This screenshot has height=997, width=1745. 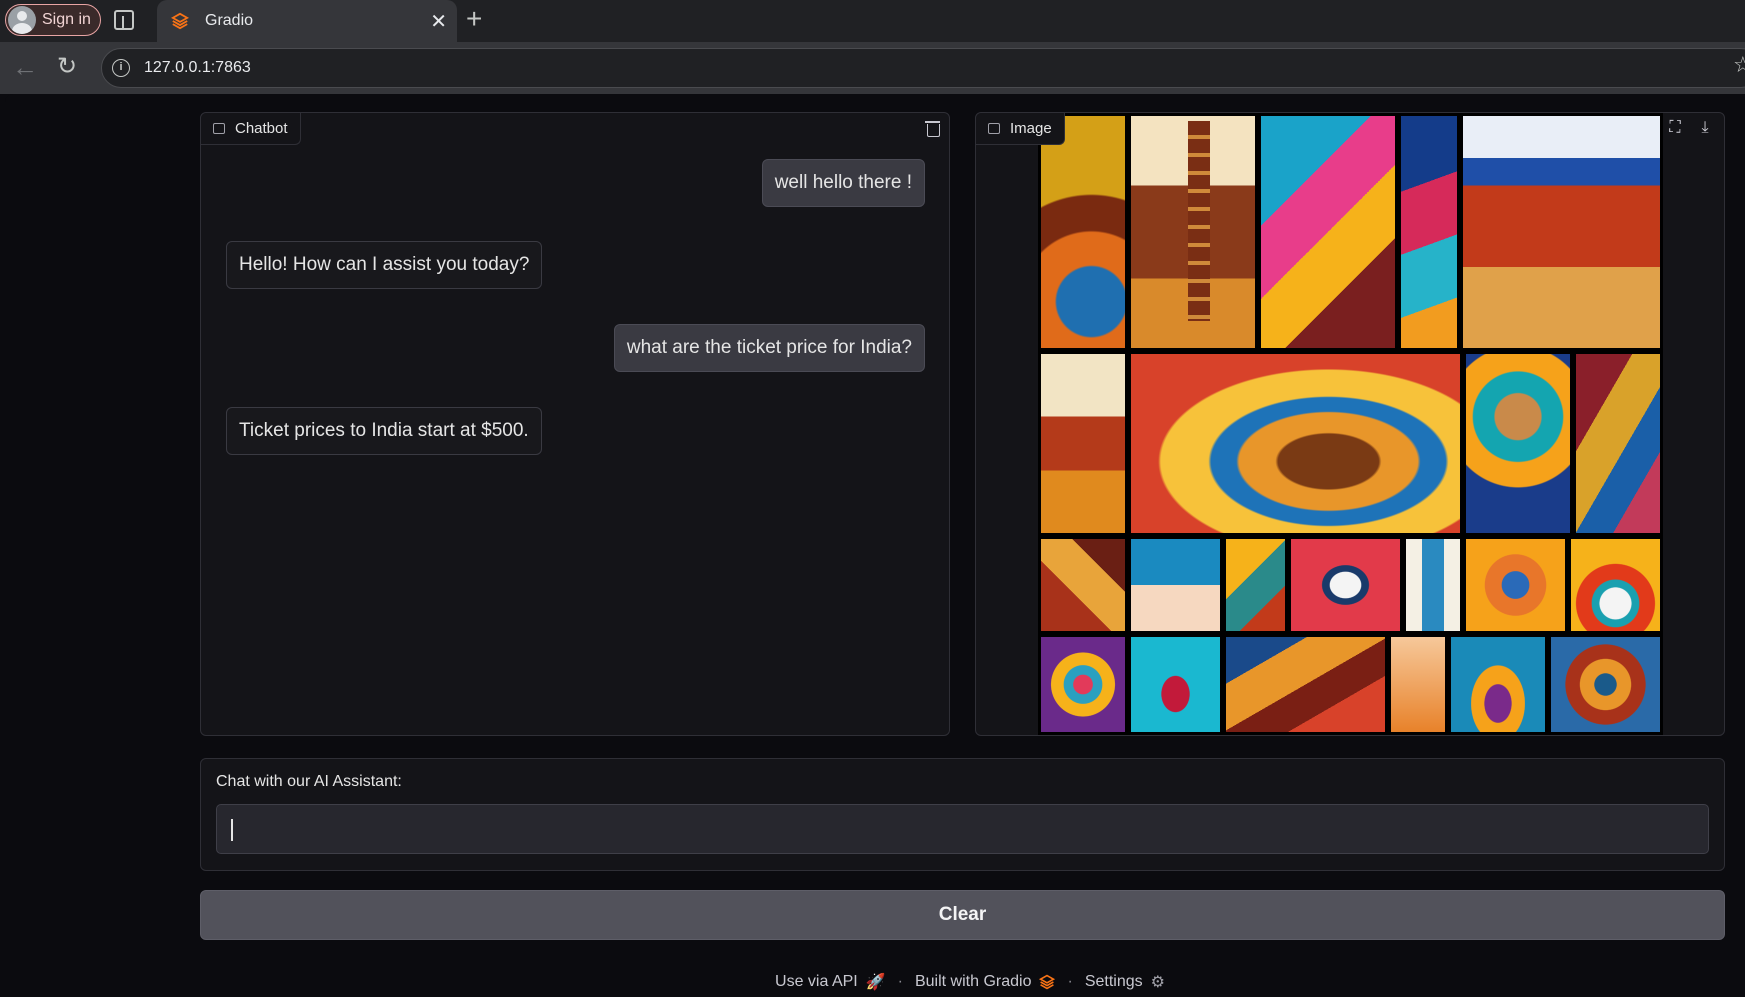 What do you see at coordinates (384, 265) in the screenshot?
I see `chat-message-bot: Hello! How can I assist you today?` at bounding box center [384, 265].